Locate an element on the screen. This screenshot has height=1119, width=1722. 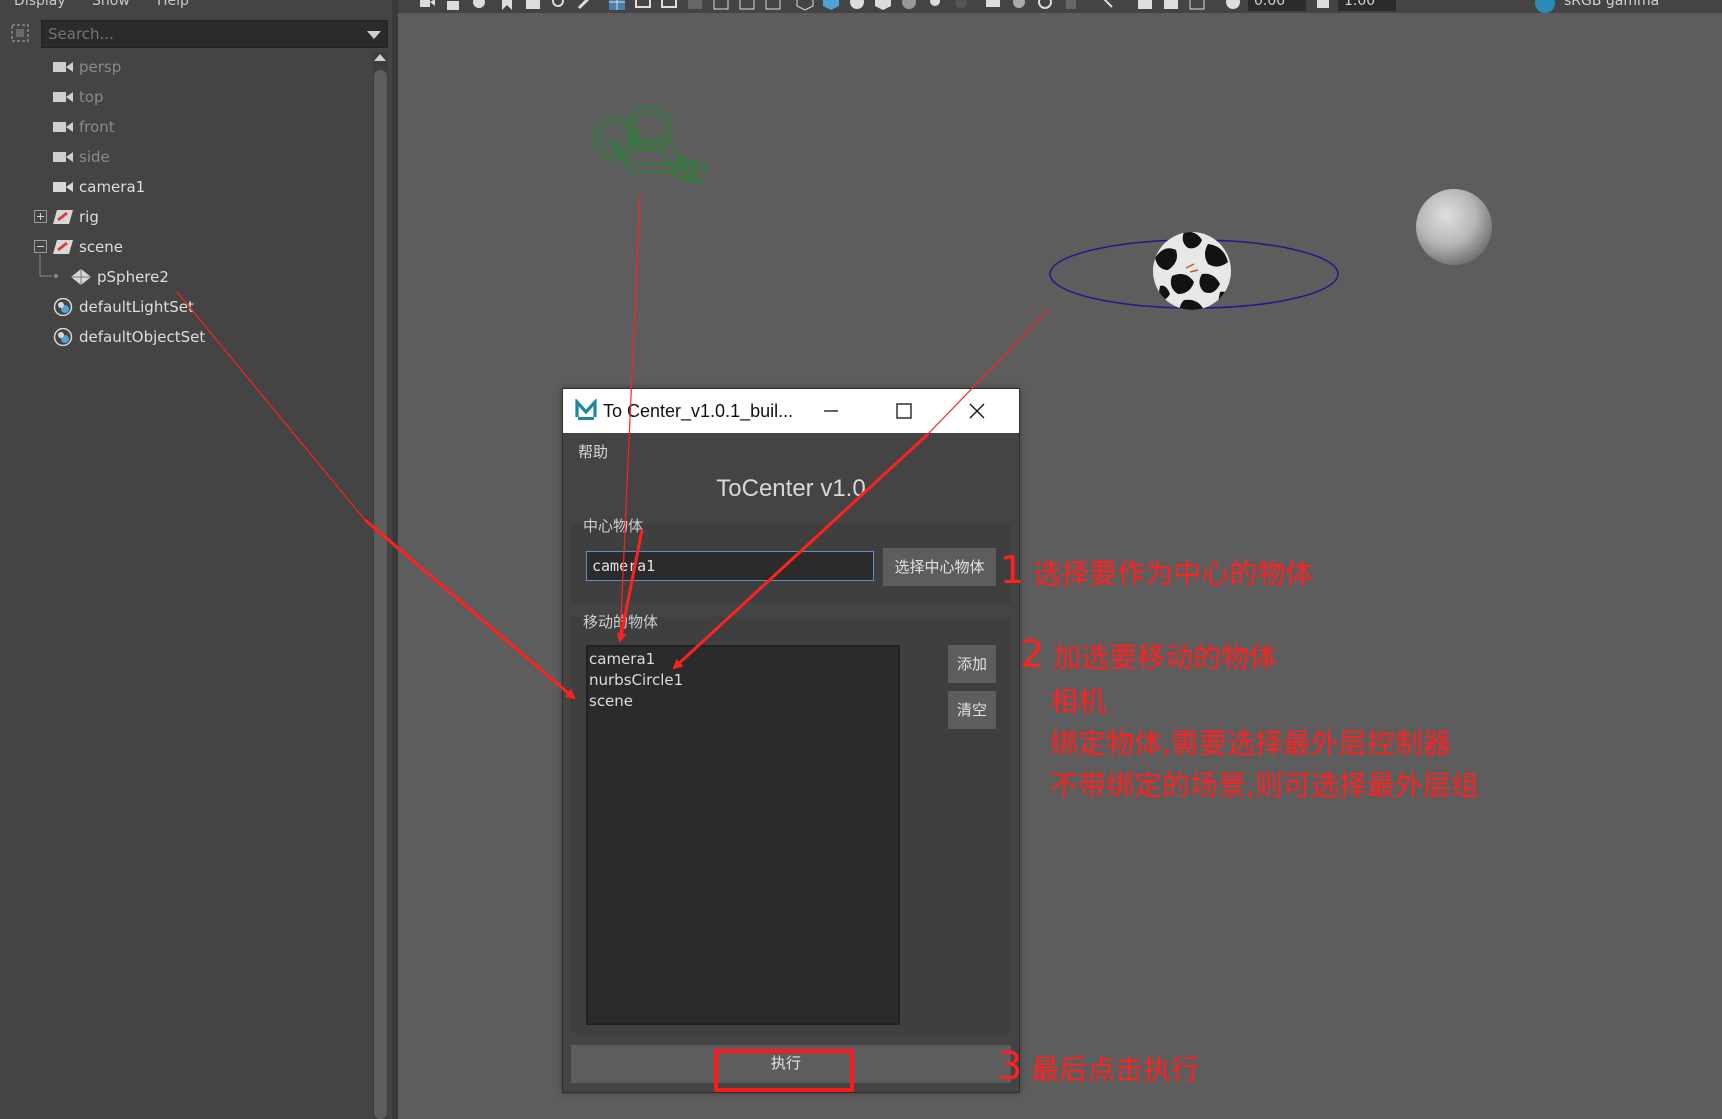
resolution-gate-icon is located at coordinates (669, 5).